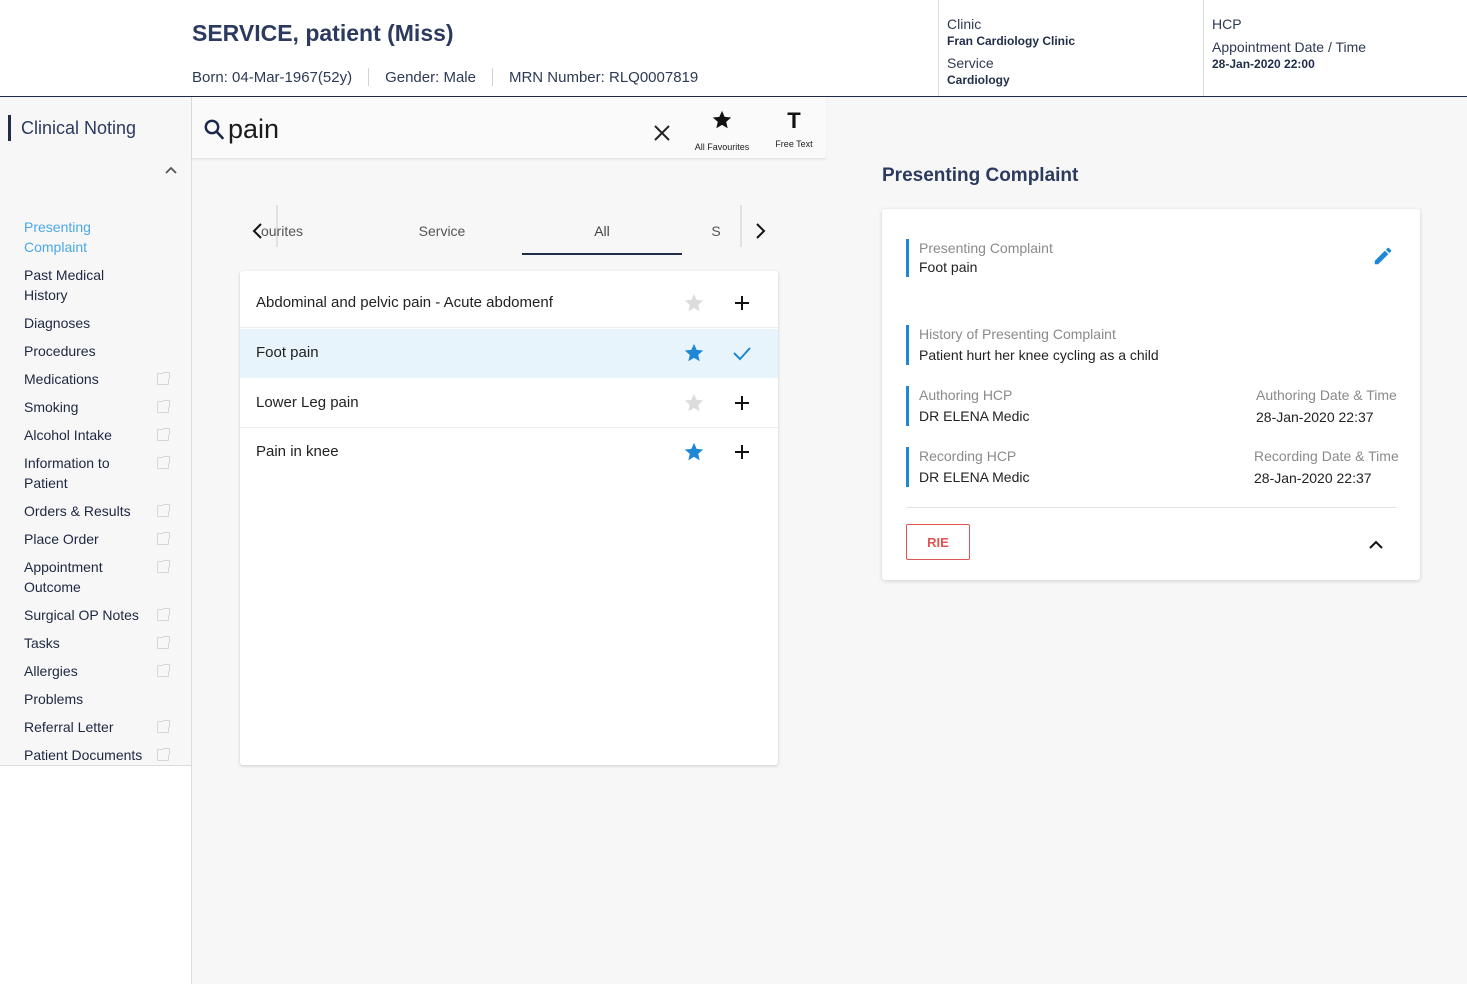 The height and width of the screenshot is (984, 1467). What do you see at coordinates (1326, 456) in the screenshot?
I see `recording-datetime-label: Recording Date & Time` at bounding box center [1326, 456].